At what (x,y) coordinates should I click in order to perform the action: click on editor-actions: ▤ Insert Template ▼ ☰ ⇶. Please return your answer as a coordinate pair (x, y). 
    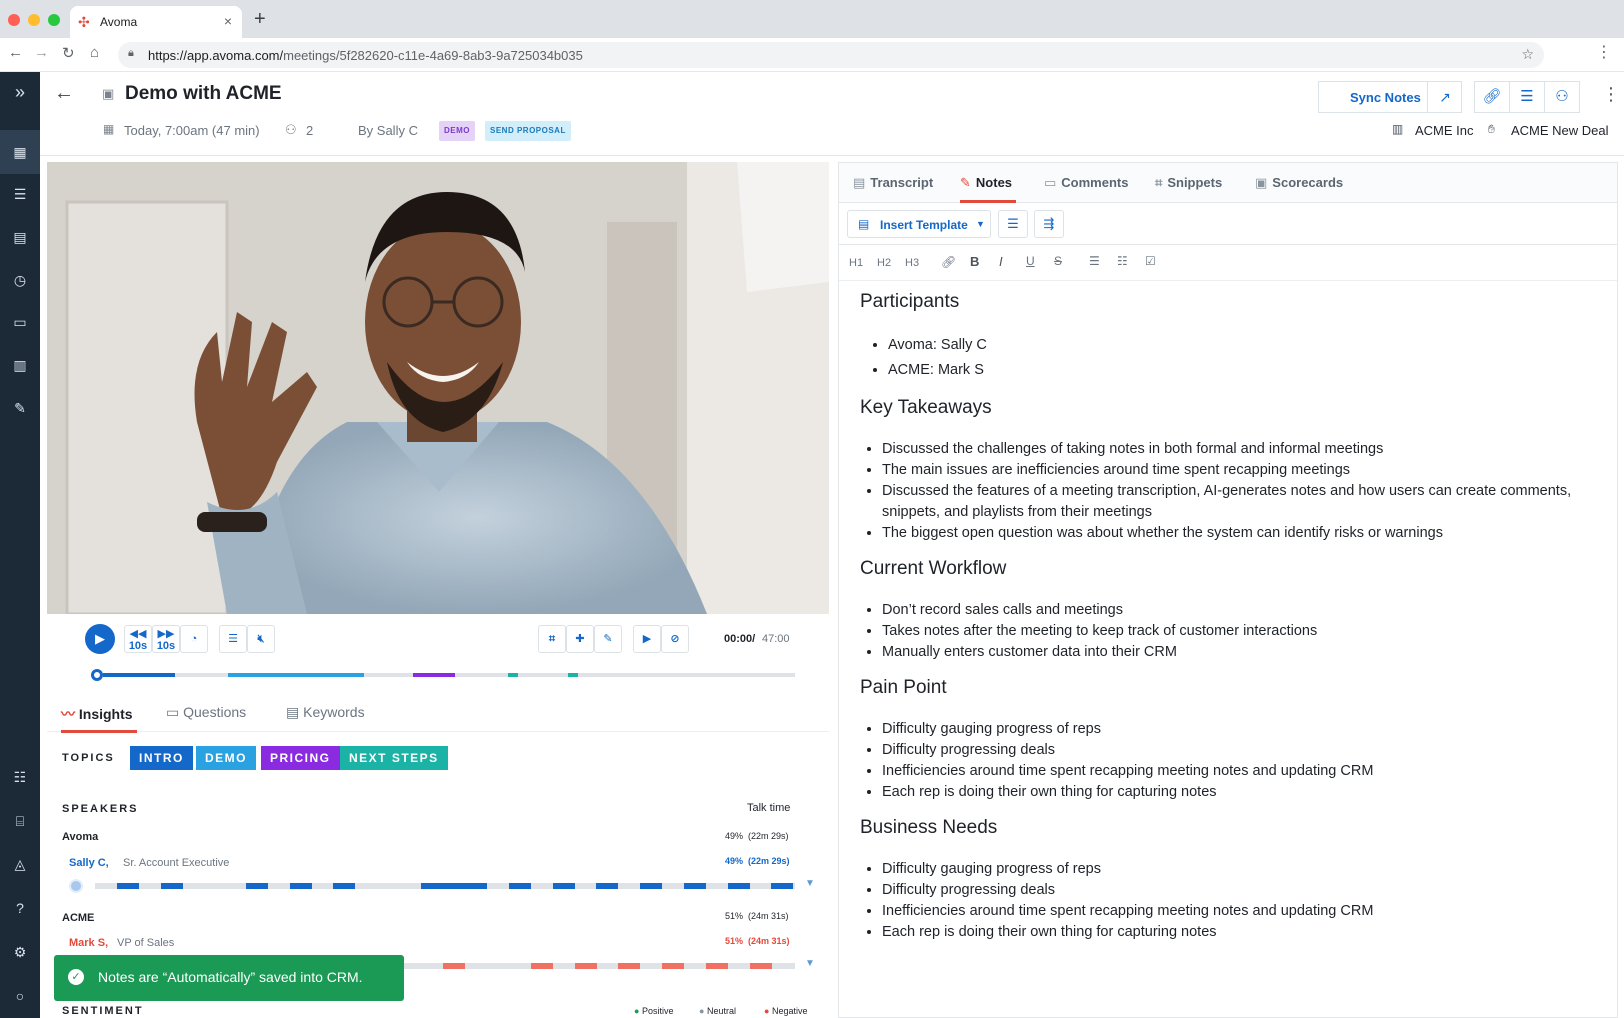
    Looking at the image, I should click on (1228, 224).